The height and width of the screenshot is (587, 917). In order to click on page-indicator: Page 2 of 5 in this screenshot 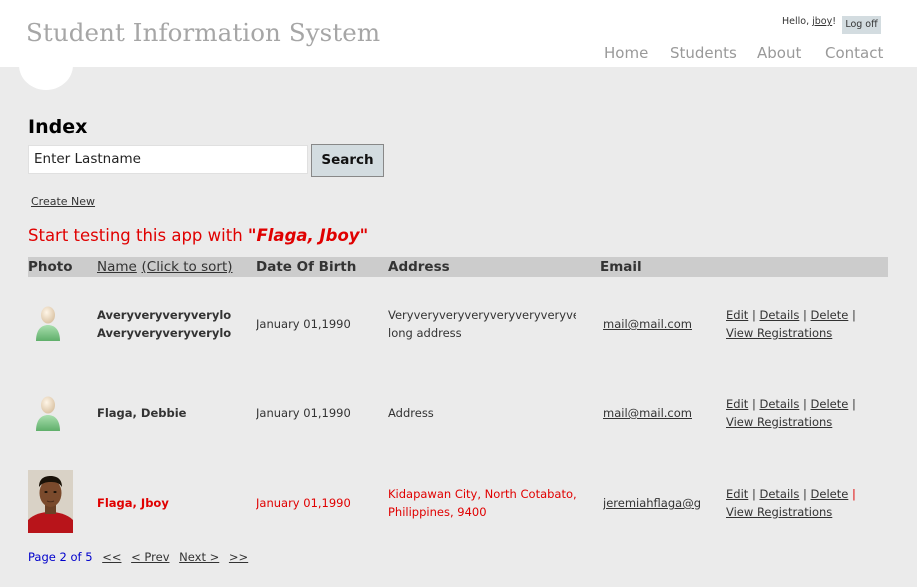, I will do `click(60, 557)`.